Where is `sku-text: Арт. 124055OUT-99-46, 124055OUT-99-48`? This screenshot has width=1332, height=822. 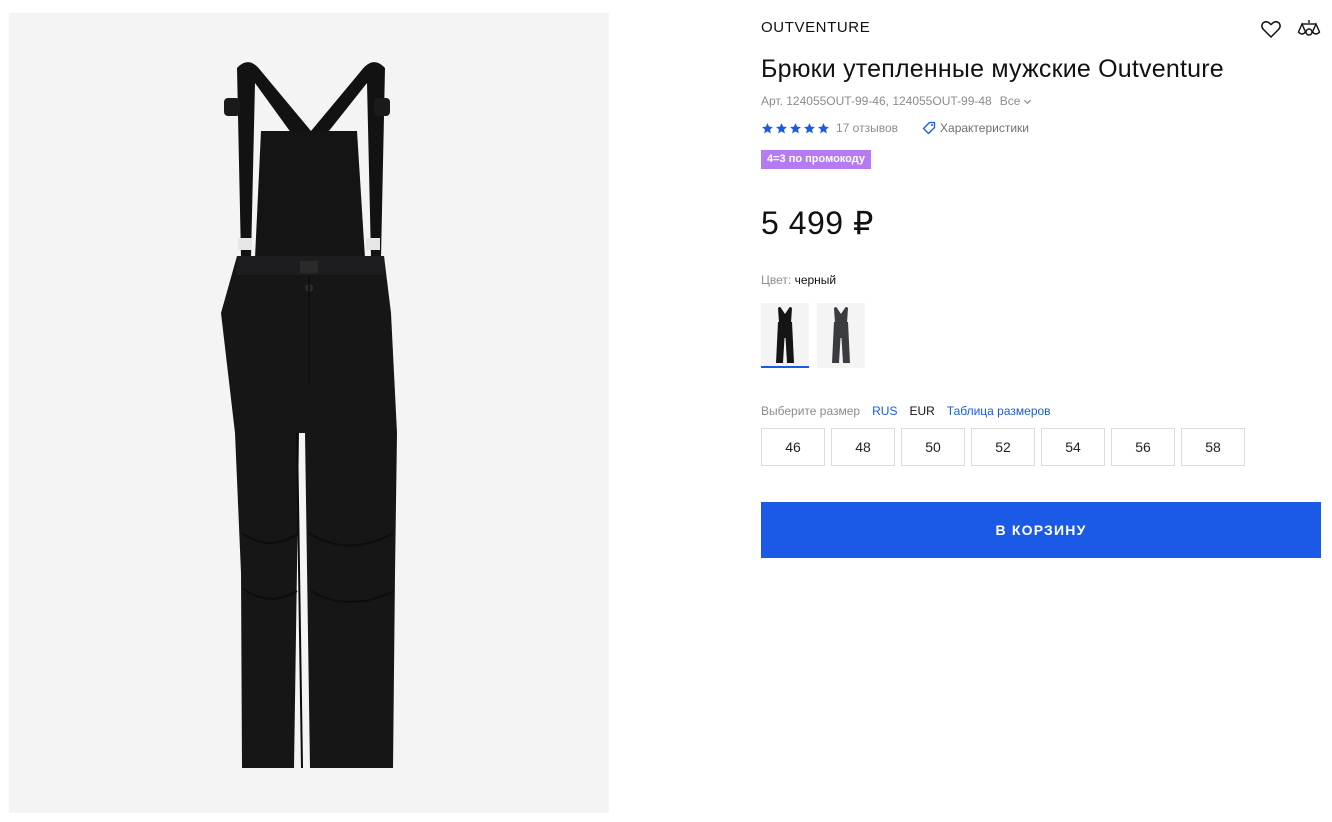 sku-text: Арт. 124055OUT-99-46, 124055OUT-99-48 is located at coordinates (876, 101).